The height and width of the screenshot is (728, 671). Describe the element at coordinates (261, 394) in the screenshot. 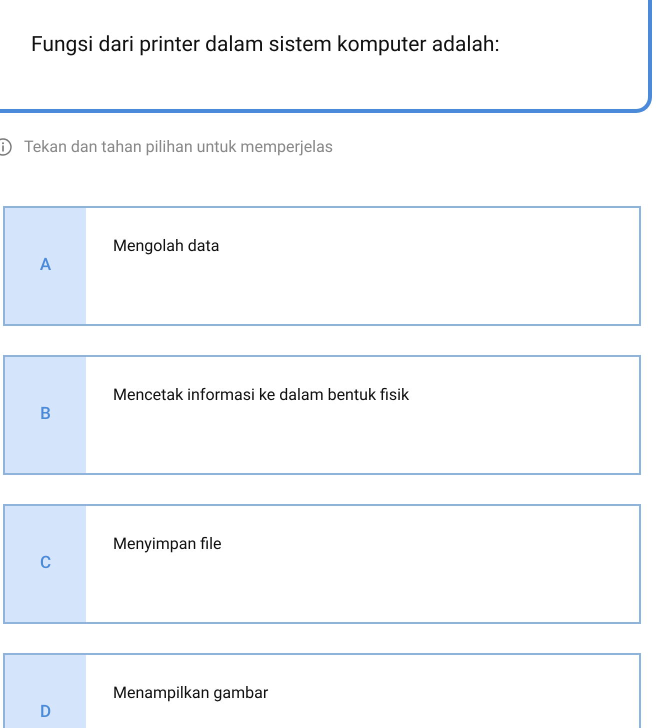

I see `option-text: Mencetak informasi ke dalam bentuk fisik` at that location.